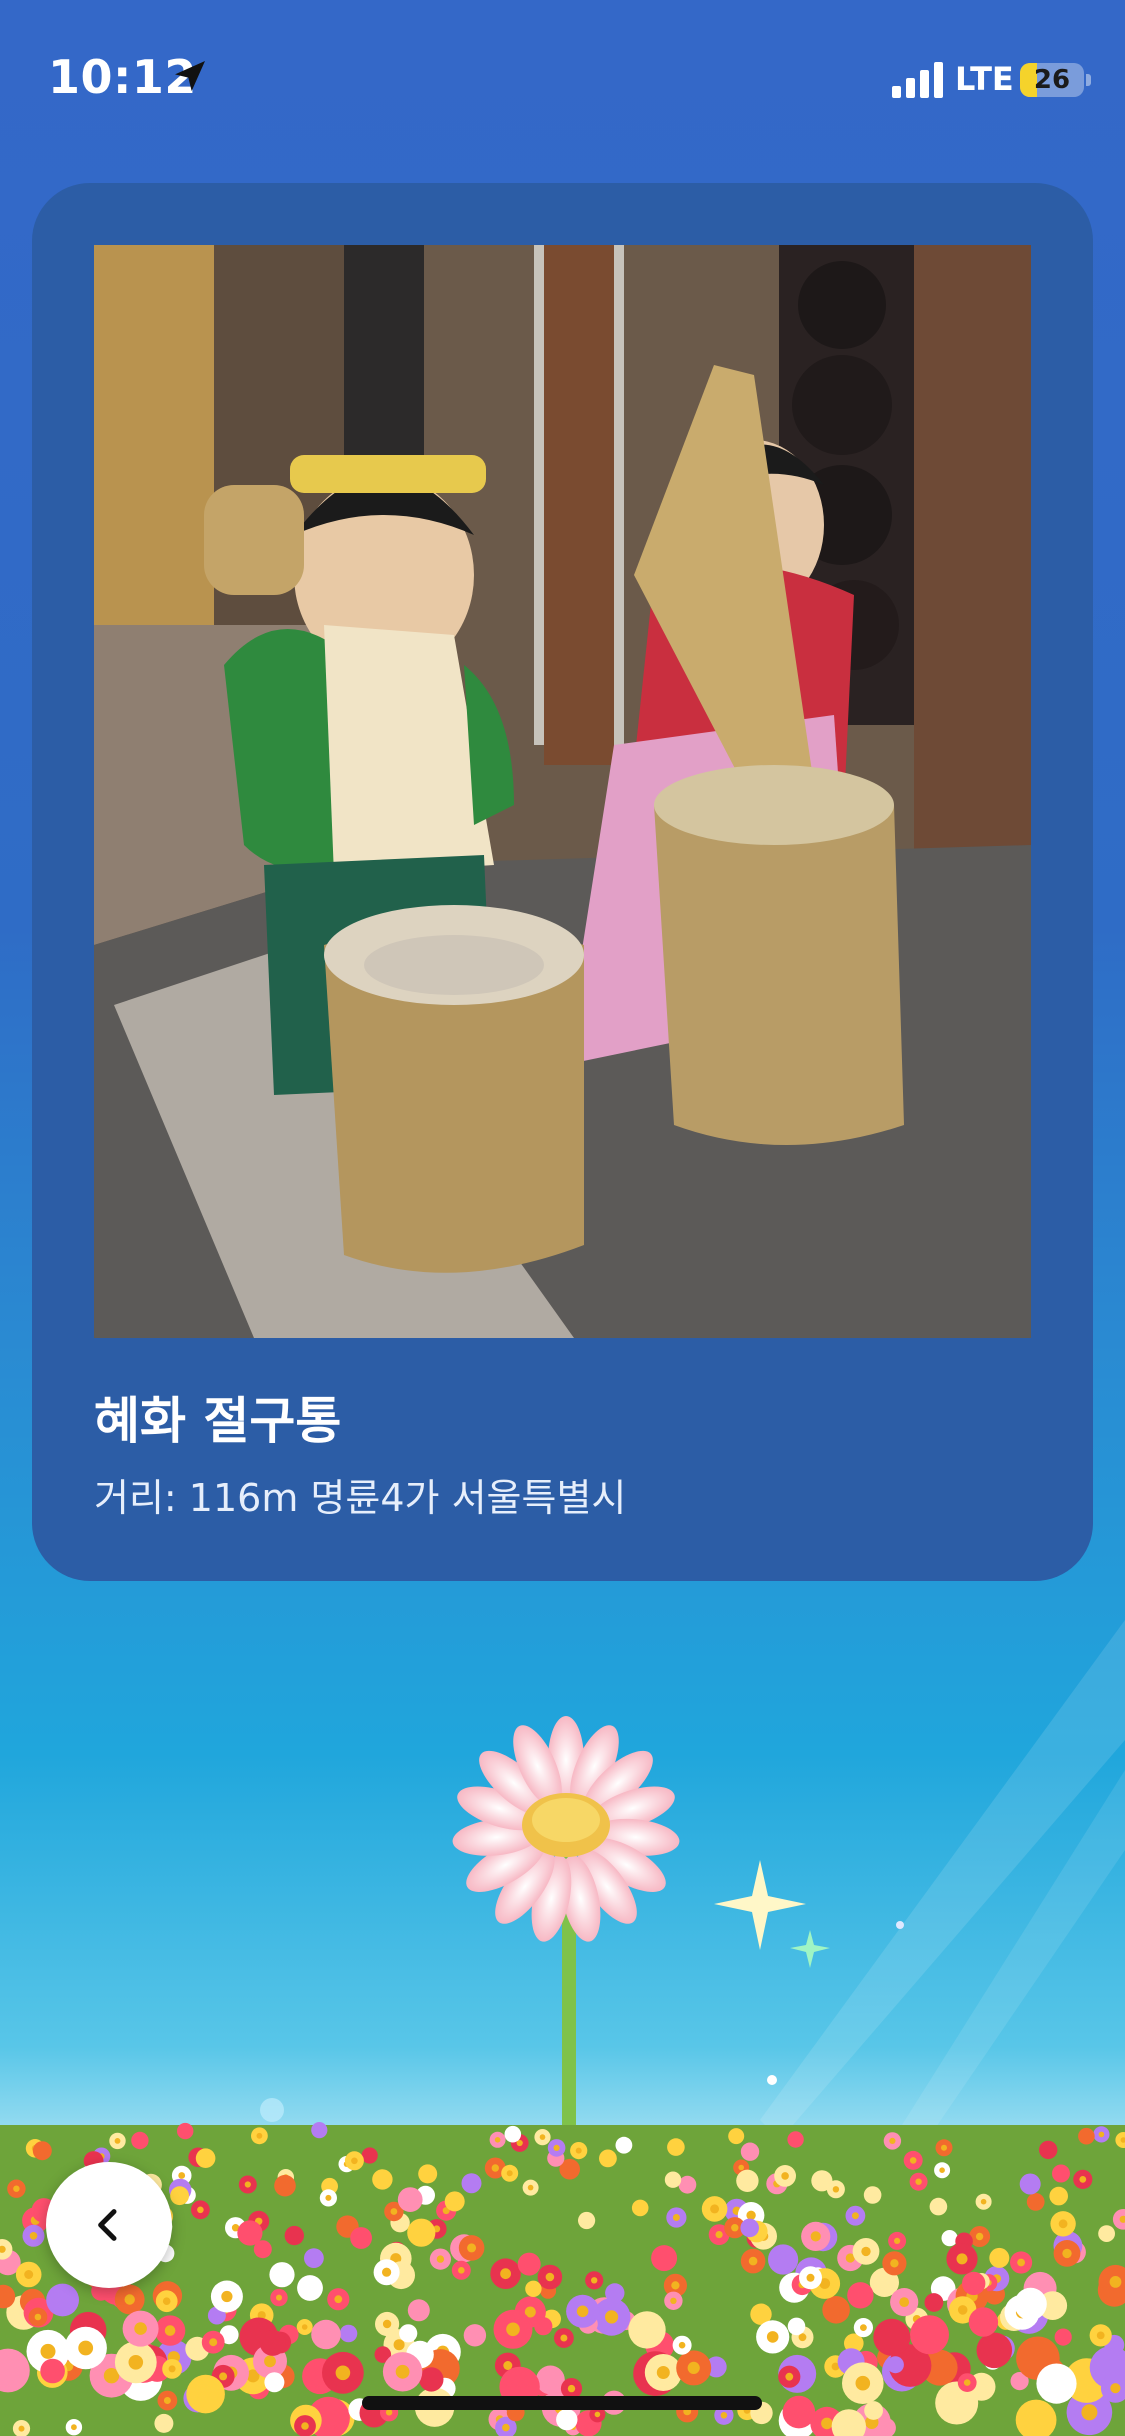 The width and height of the screenshot is (1125, 2436). What do you see at coordinates (562, 2403) in the screenshot?
I see `home-indicator` at bounding box center [562, 2403].